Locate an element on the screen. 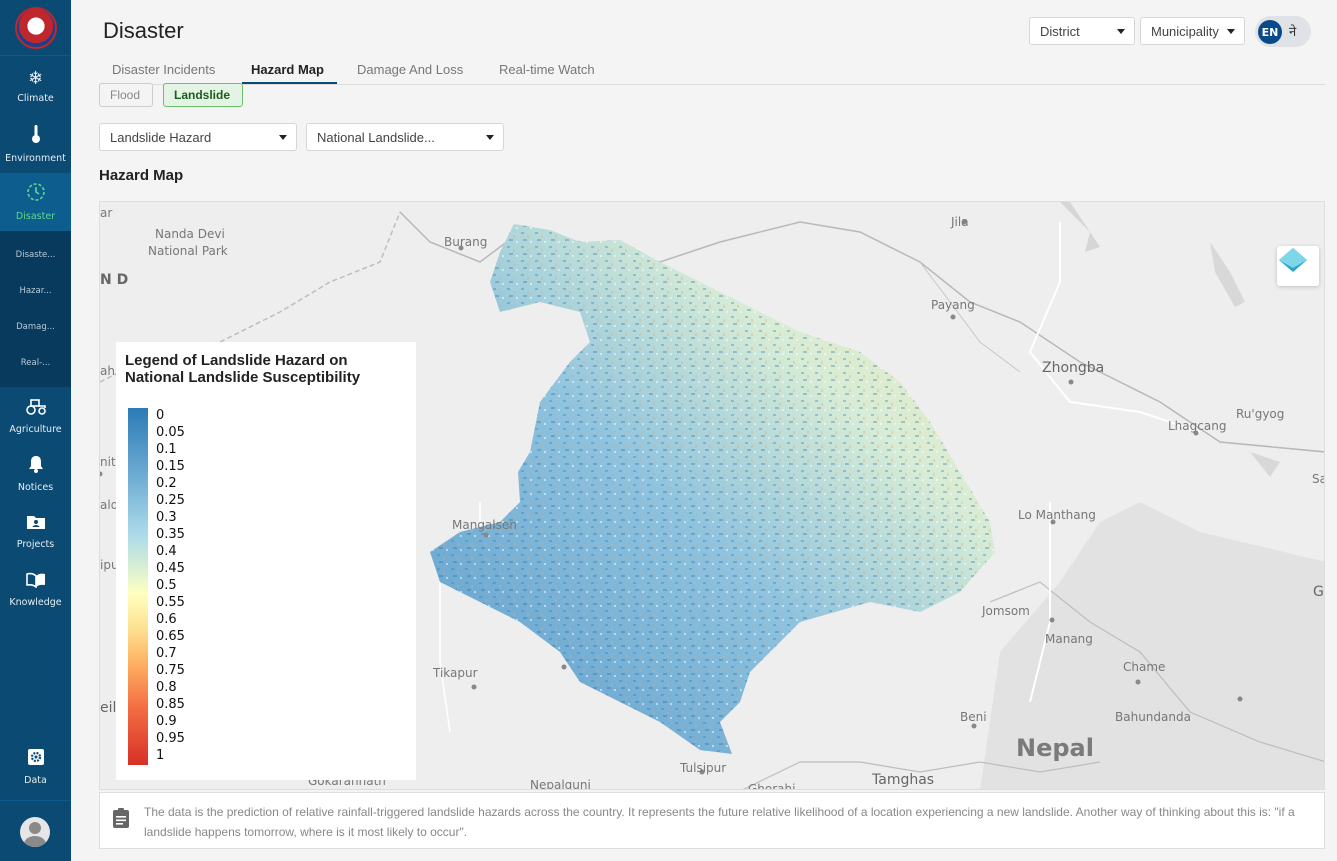 This screenshot has width=1337, height=861. lang-en-option: EN is located at coordinates (1270, 32).